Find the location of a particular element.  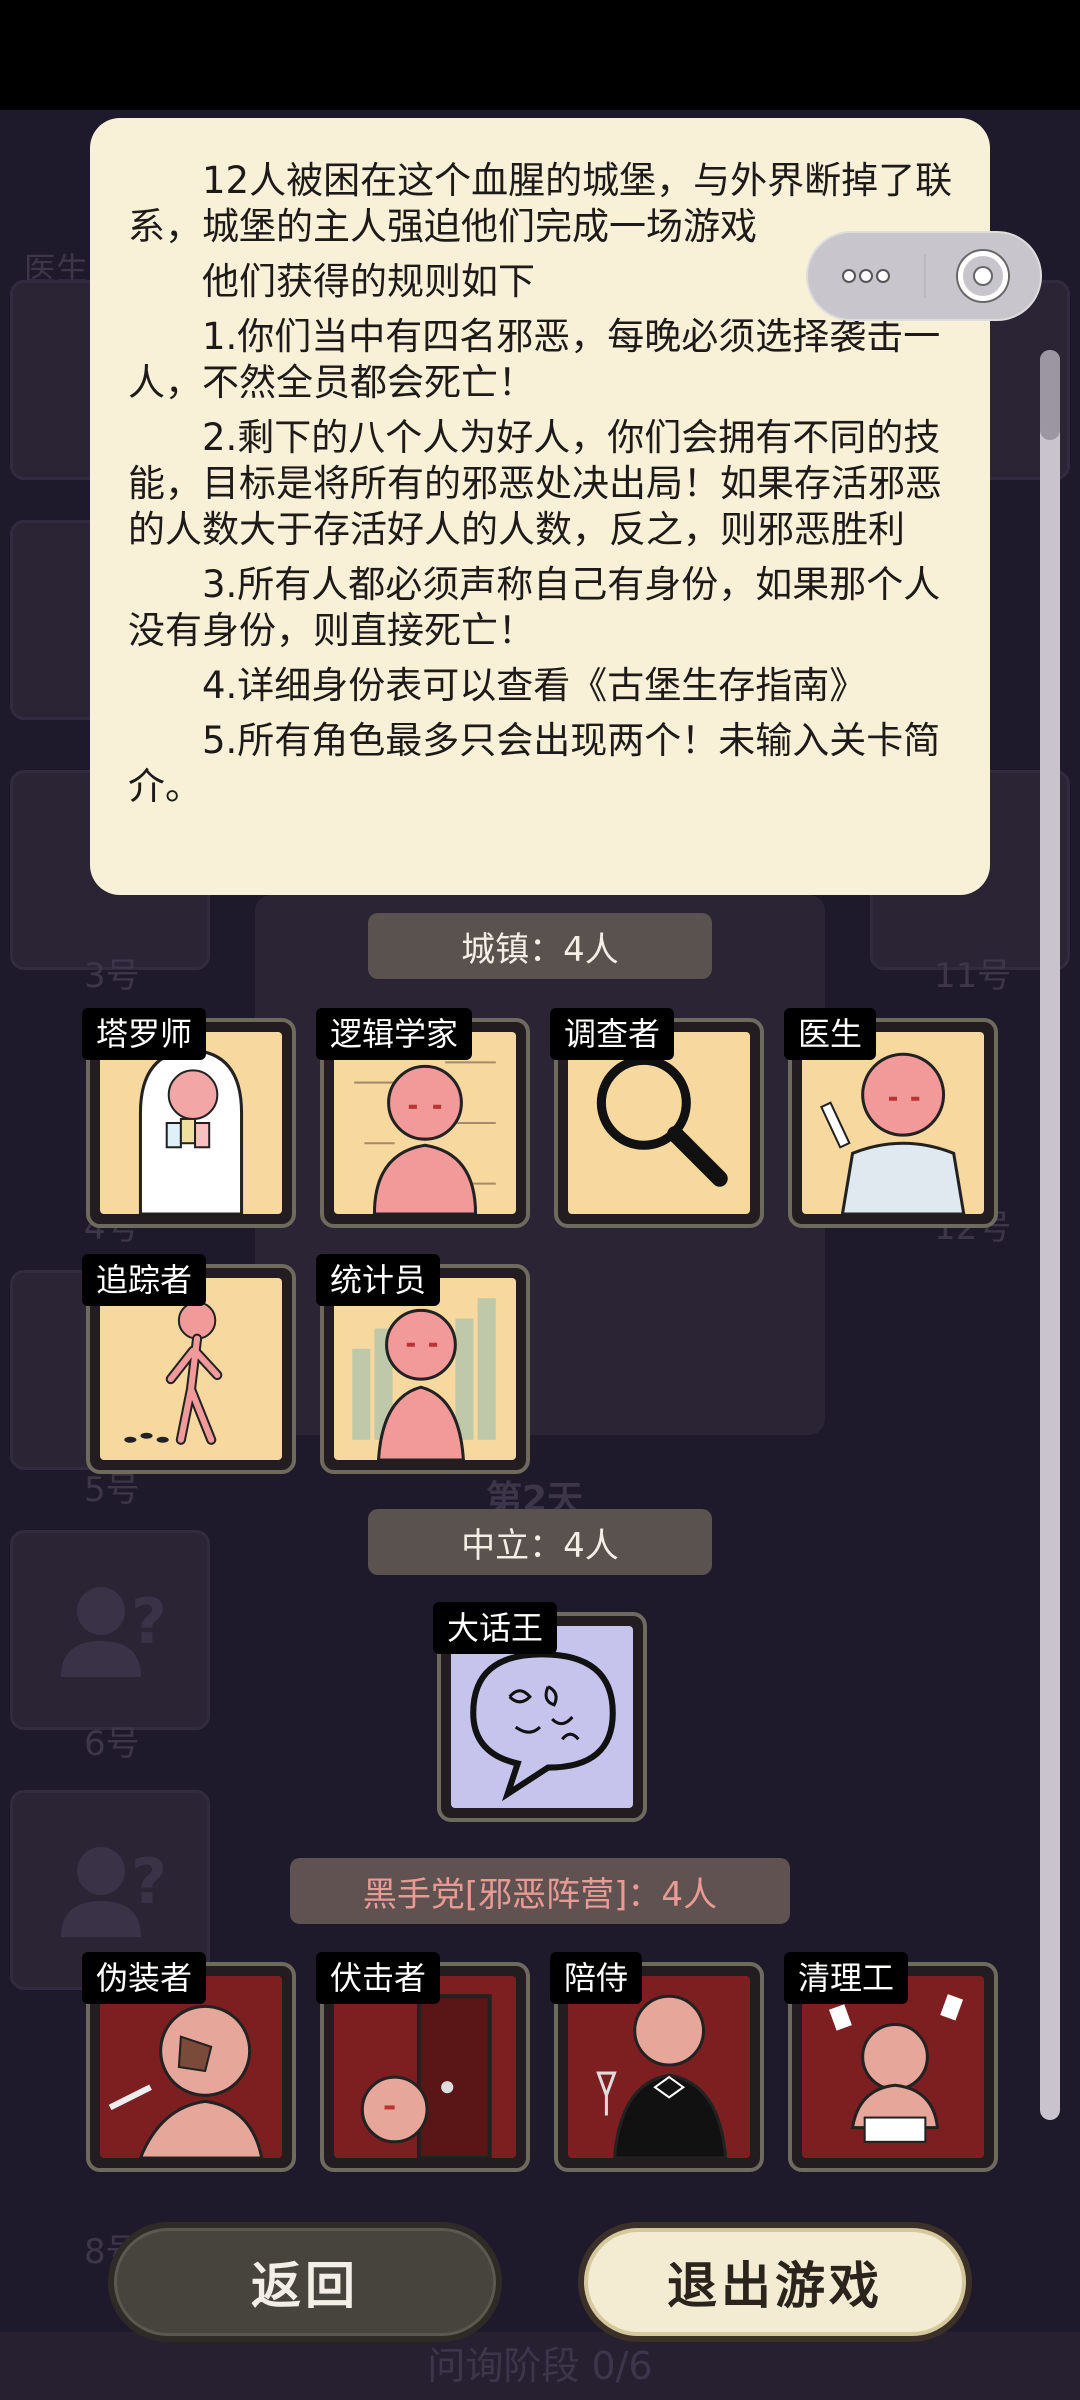

role-card-investigator: 调查者 is located at coordinates (657, 1118).